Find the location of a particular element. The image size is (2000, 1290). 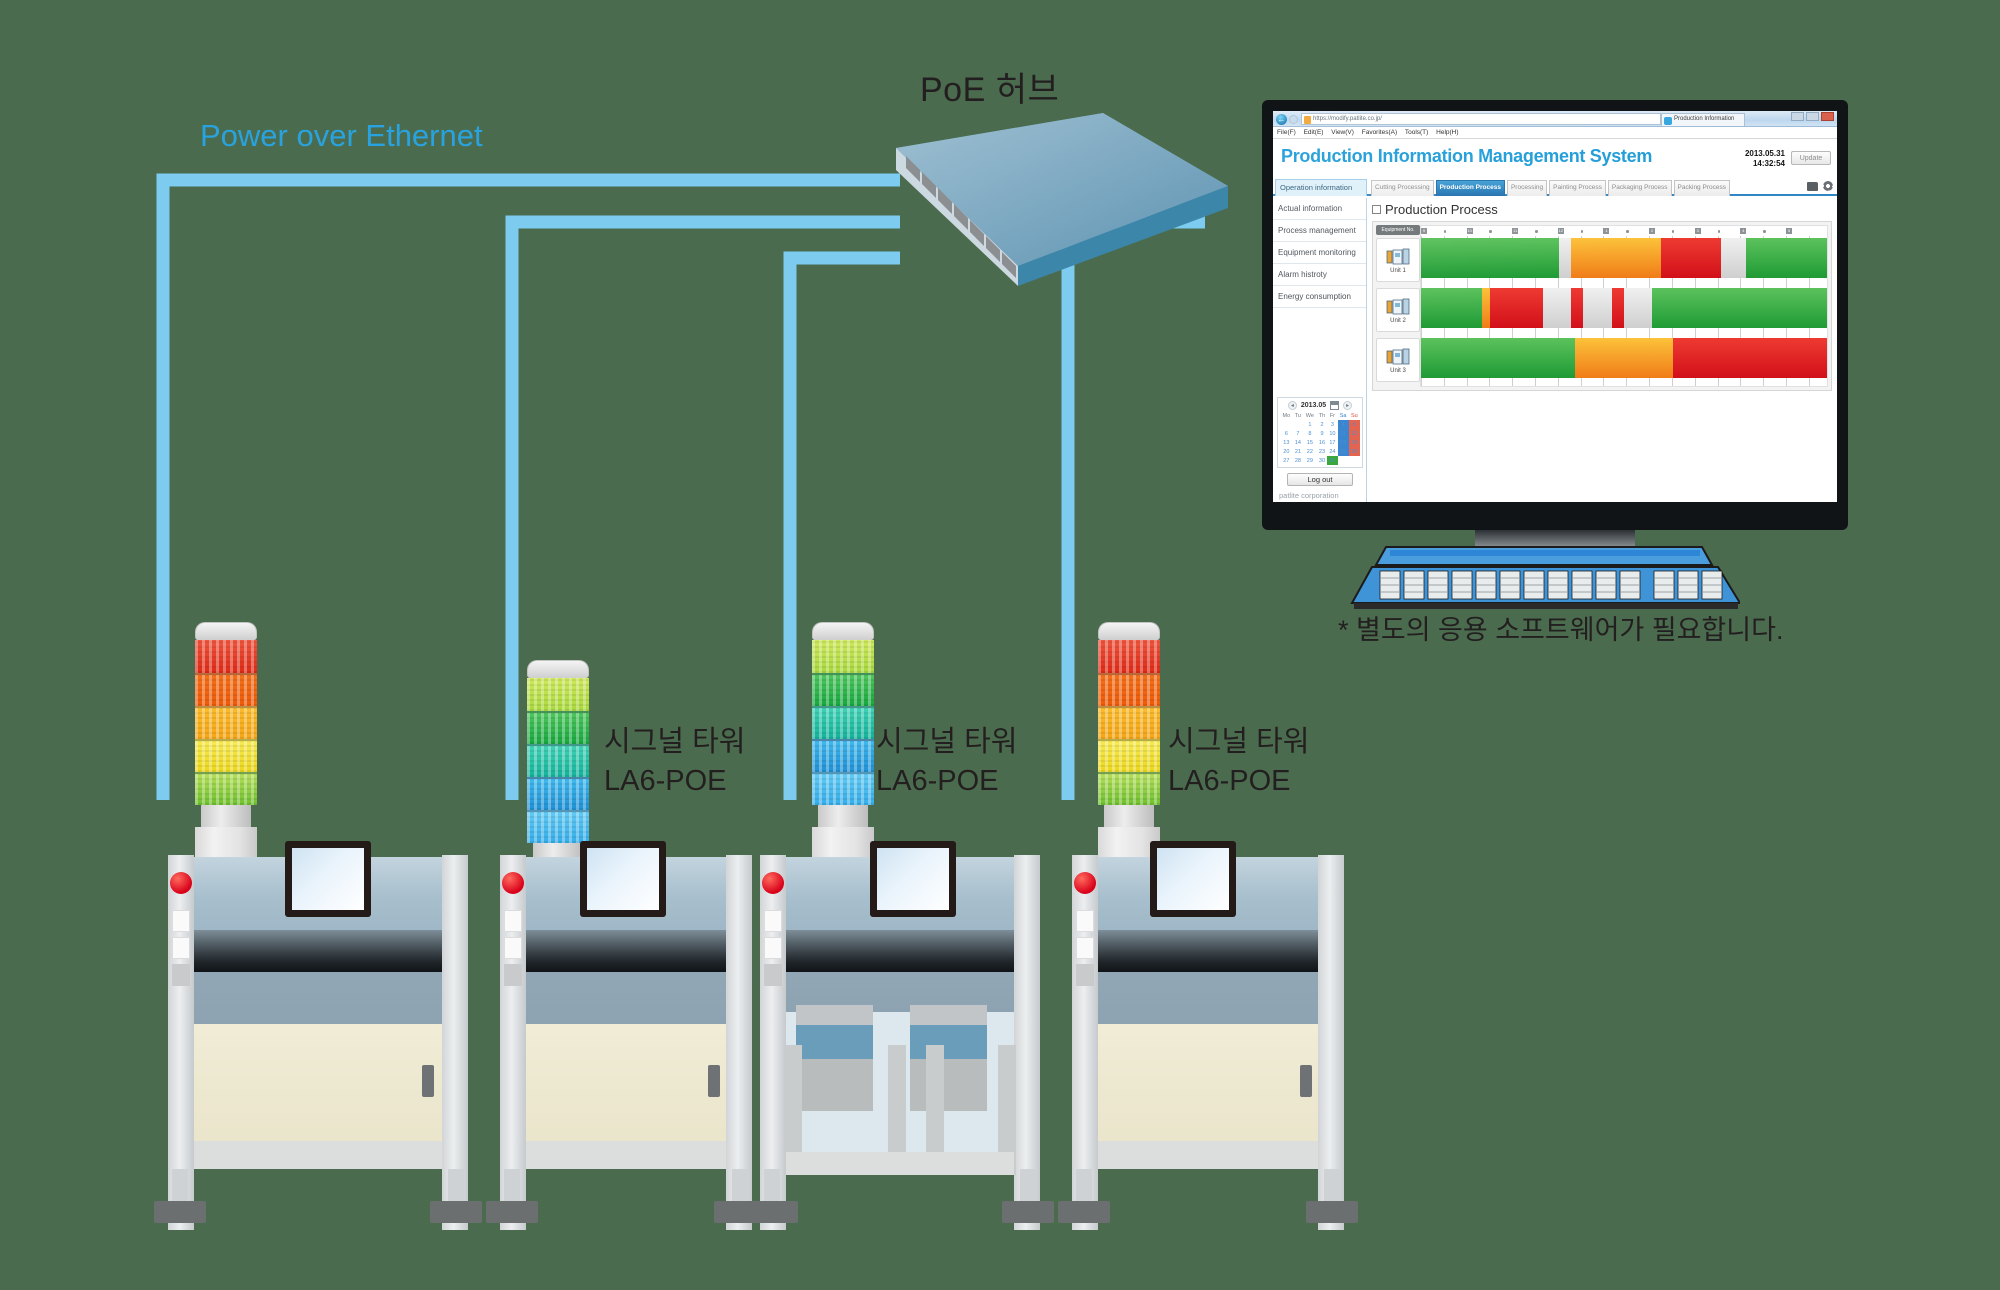

maximize-button is located at coordinates (1812, 116).